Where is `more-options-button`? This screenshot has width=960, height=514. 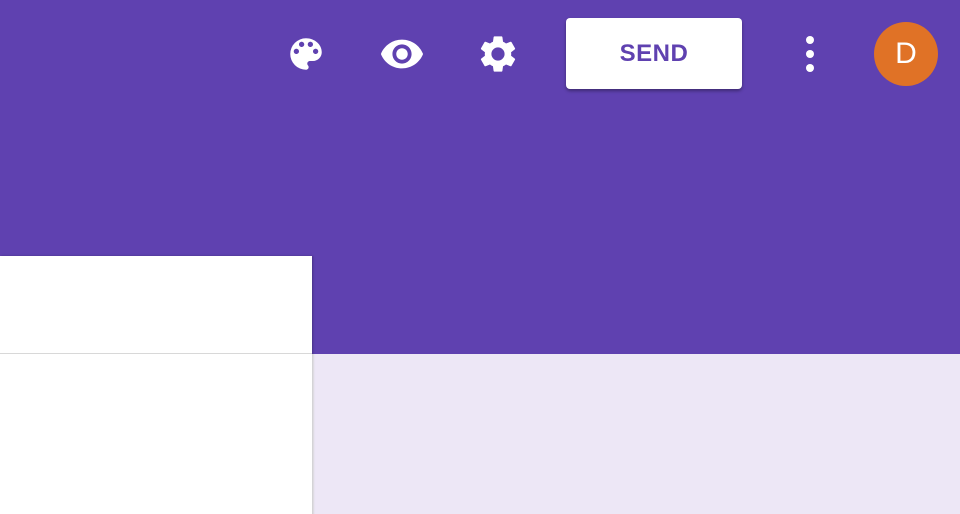 more-options-button is located at coordinates (810, 54).